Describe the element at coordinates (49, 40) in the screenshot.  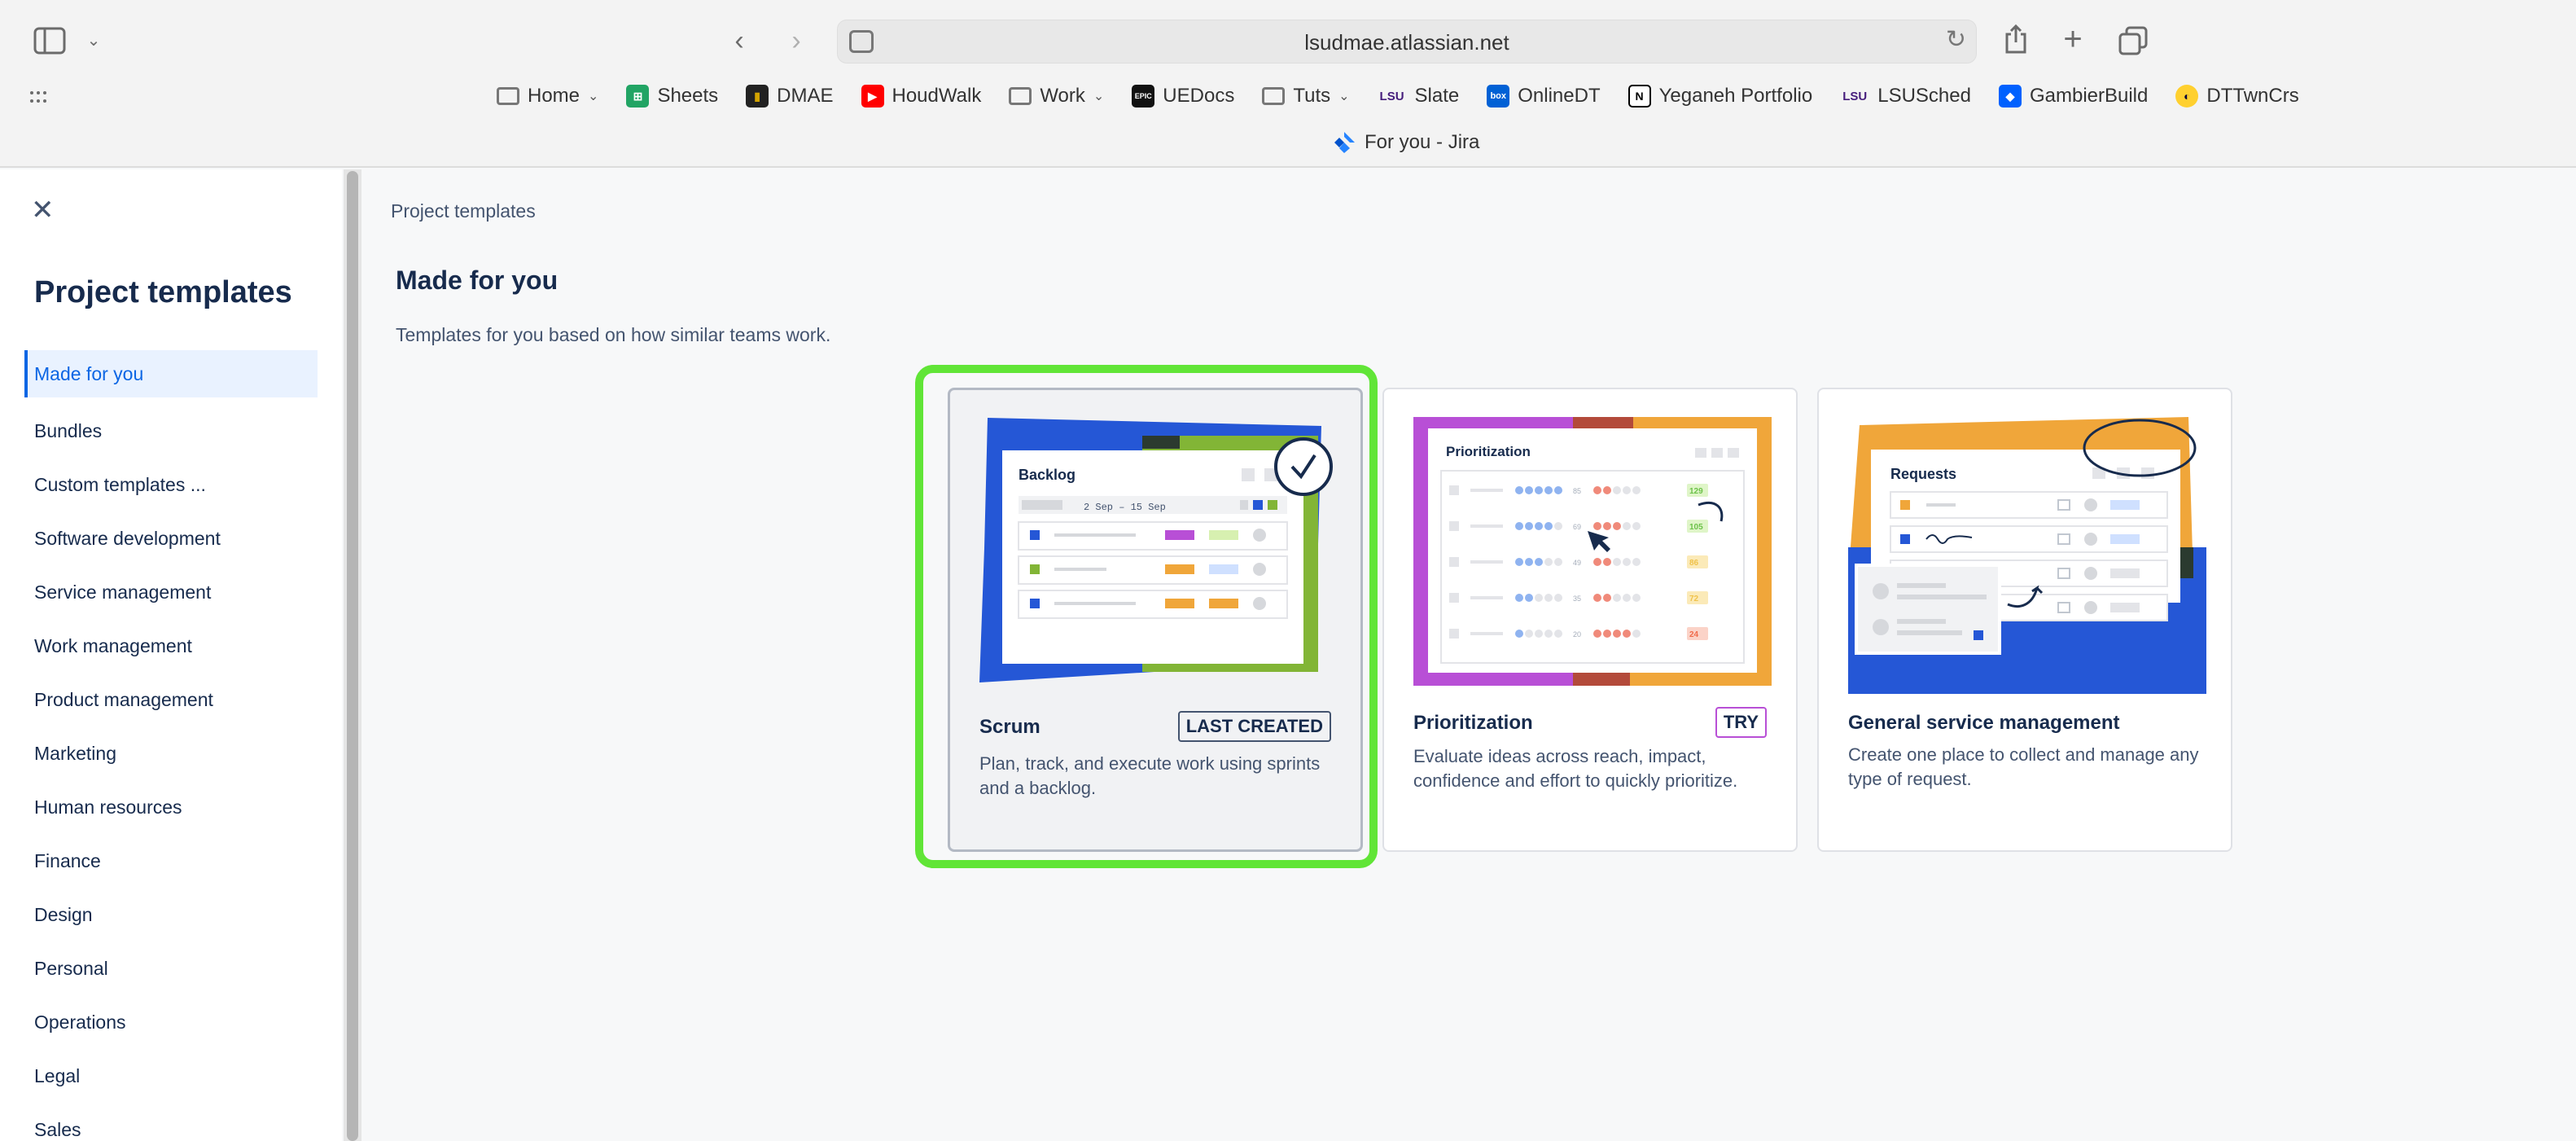
I see `sidebar-toggle-icon` at that location.